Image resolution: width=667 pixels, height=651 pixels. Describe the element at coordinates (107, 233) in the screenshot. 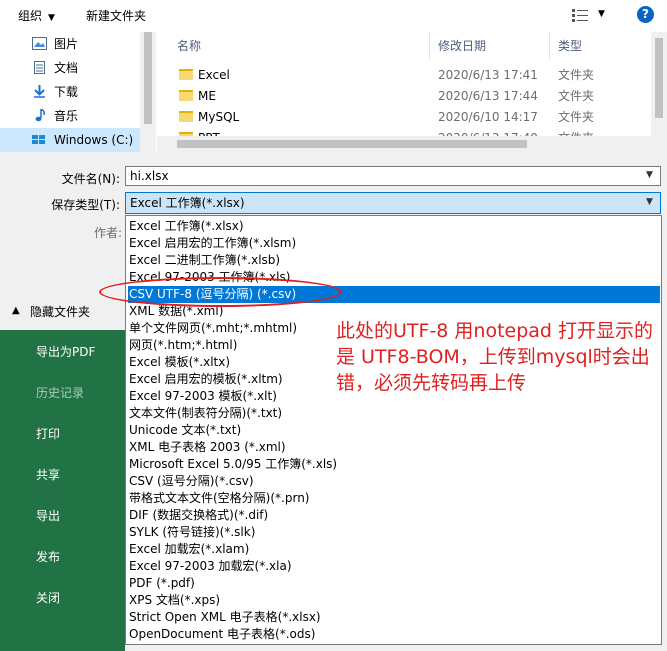

I see `author-label: 作者:` at that location.